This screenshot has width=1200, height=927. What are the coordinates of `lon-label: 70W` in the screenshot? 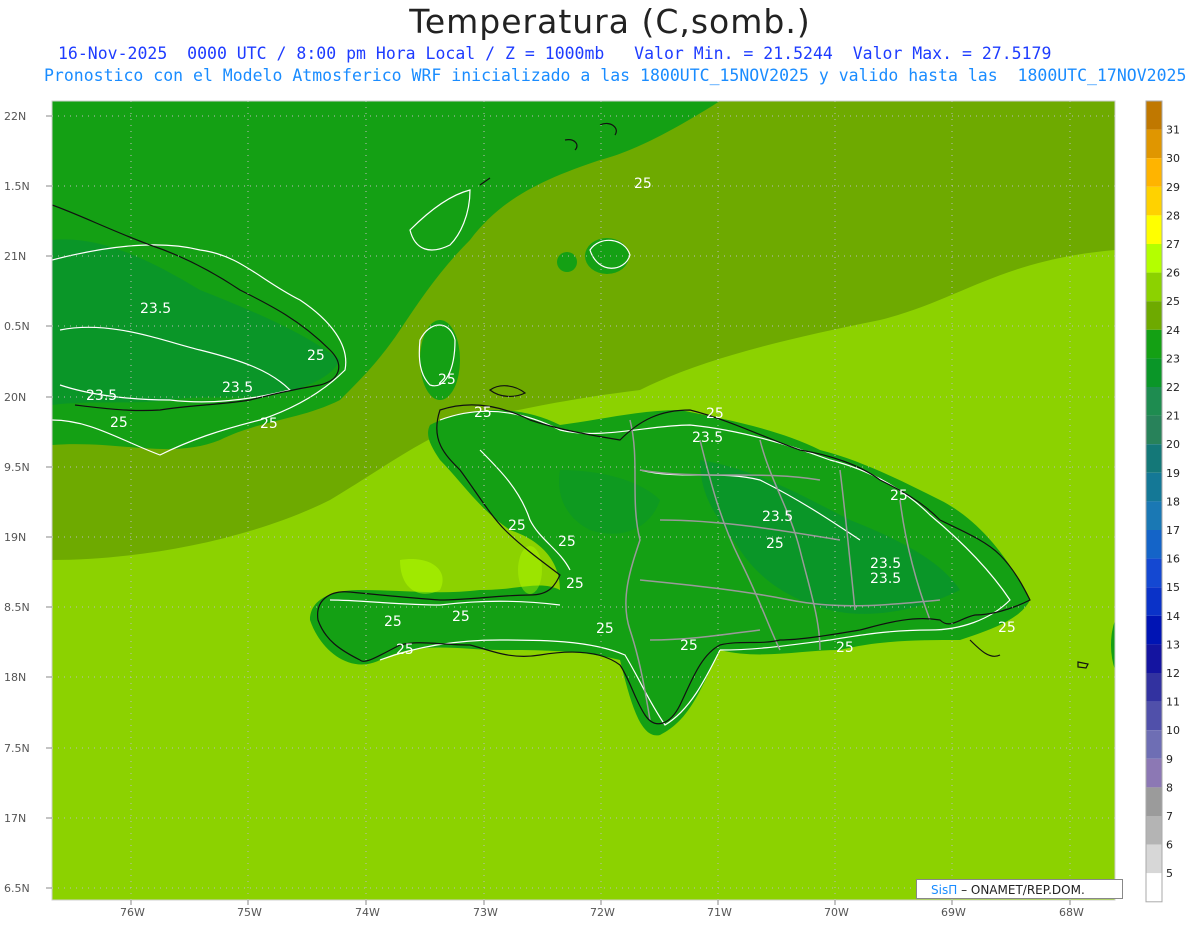 It's located at (836, 912).